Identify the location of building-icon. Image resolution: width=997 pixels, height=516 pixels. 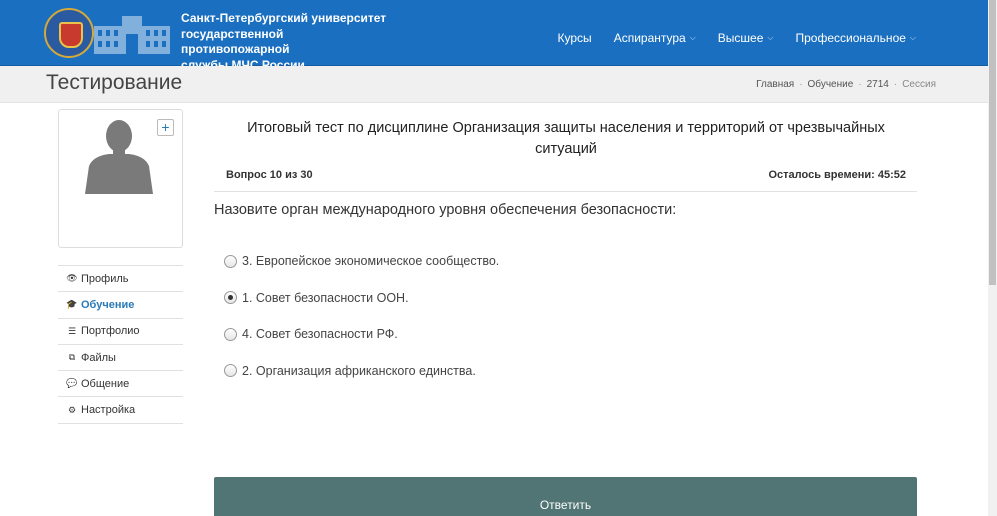
(132, 35).